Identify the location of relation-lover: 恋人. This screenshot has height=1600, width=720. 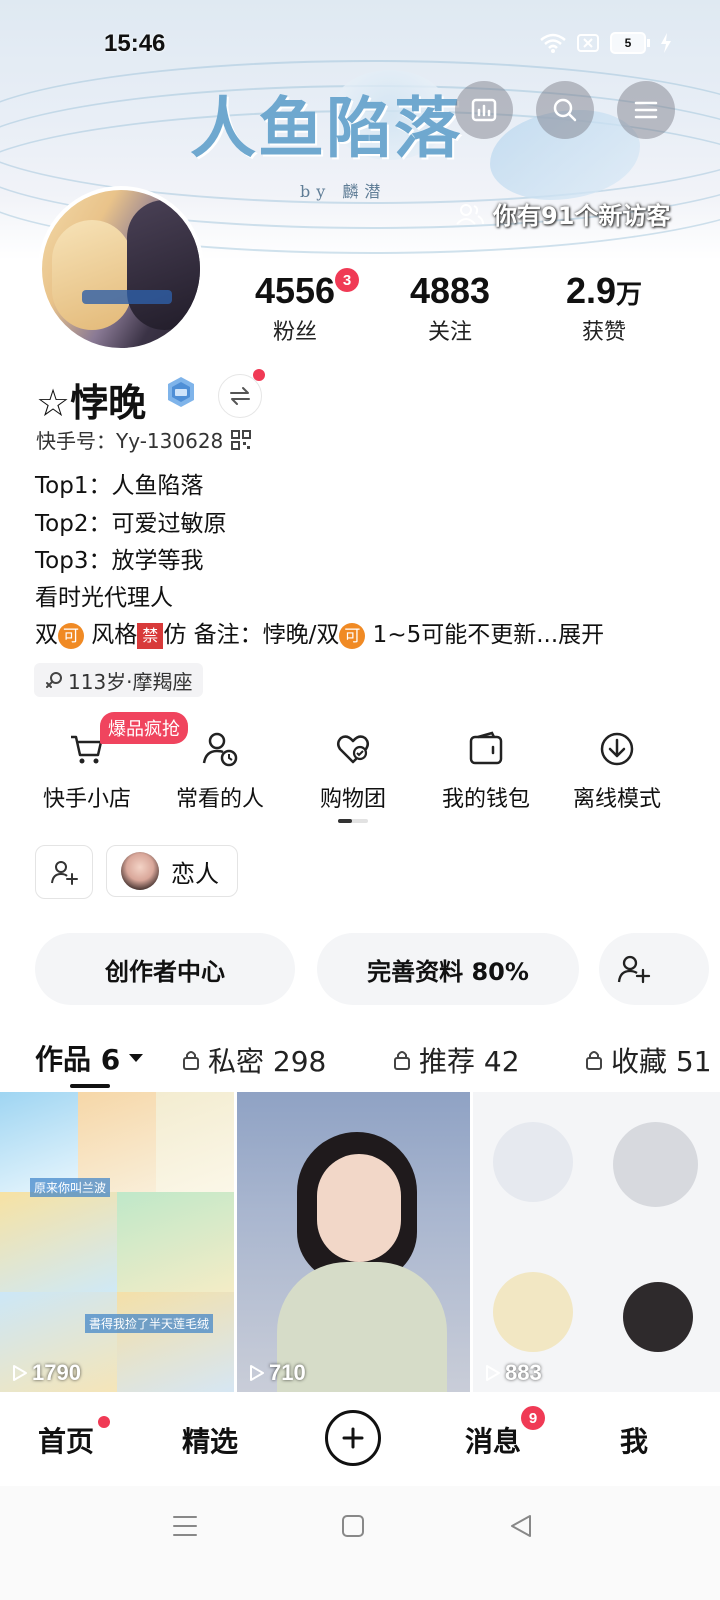
(172, 871).